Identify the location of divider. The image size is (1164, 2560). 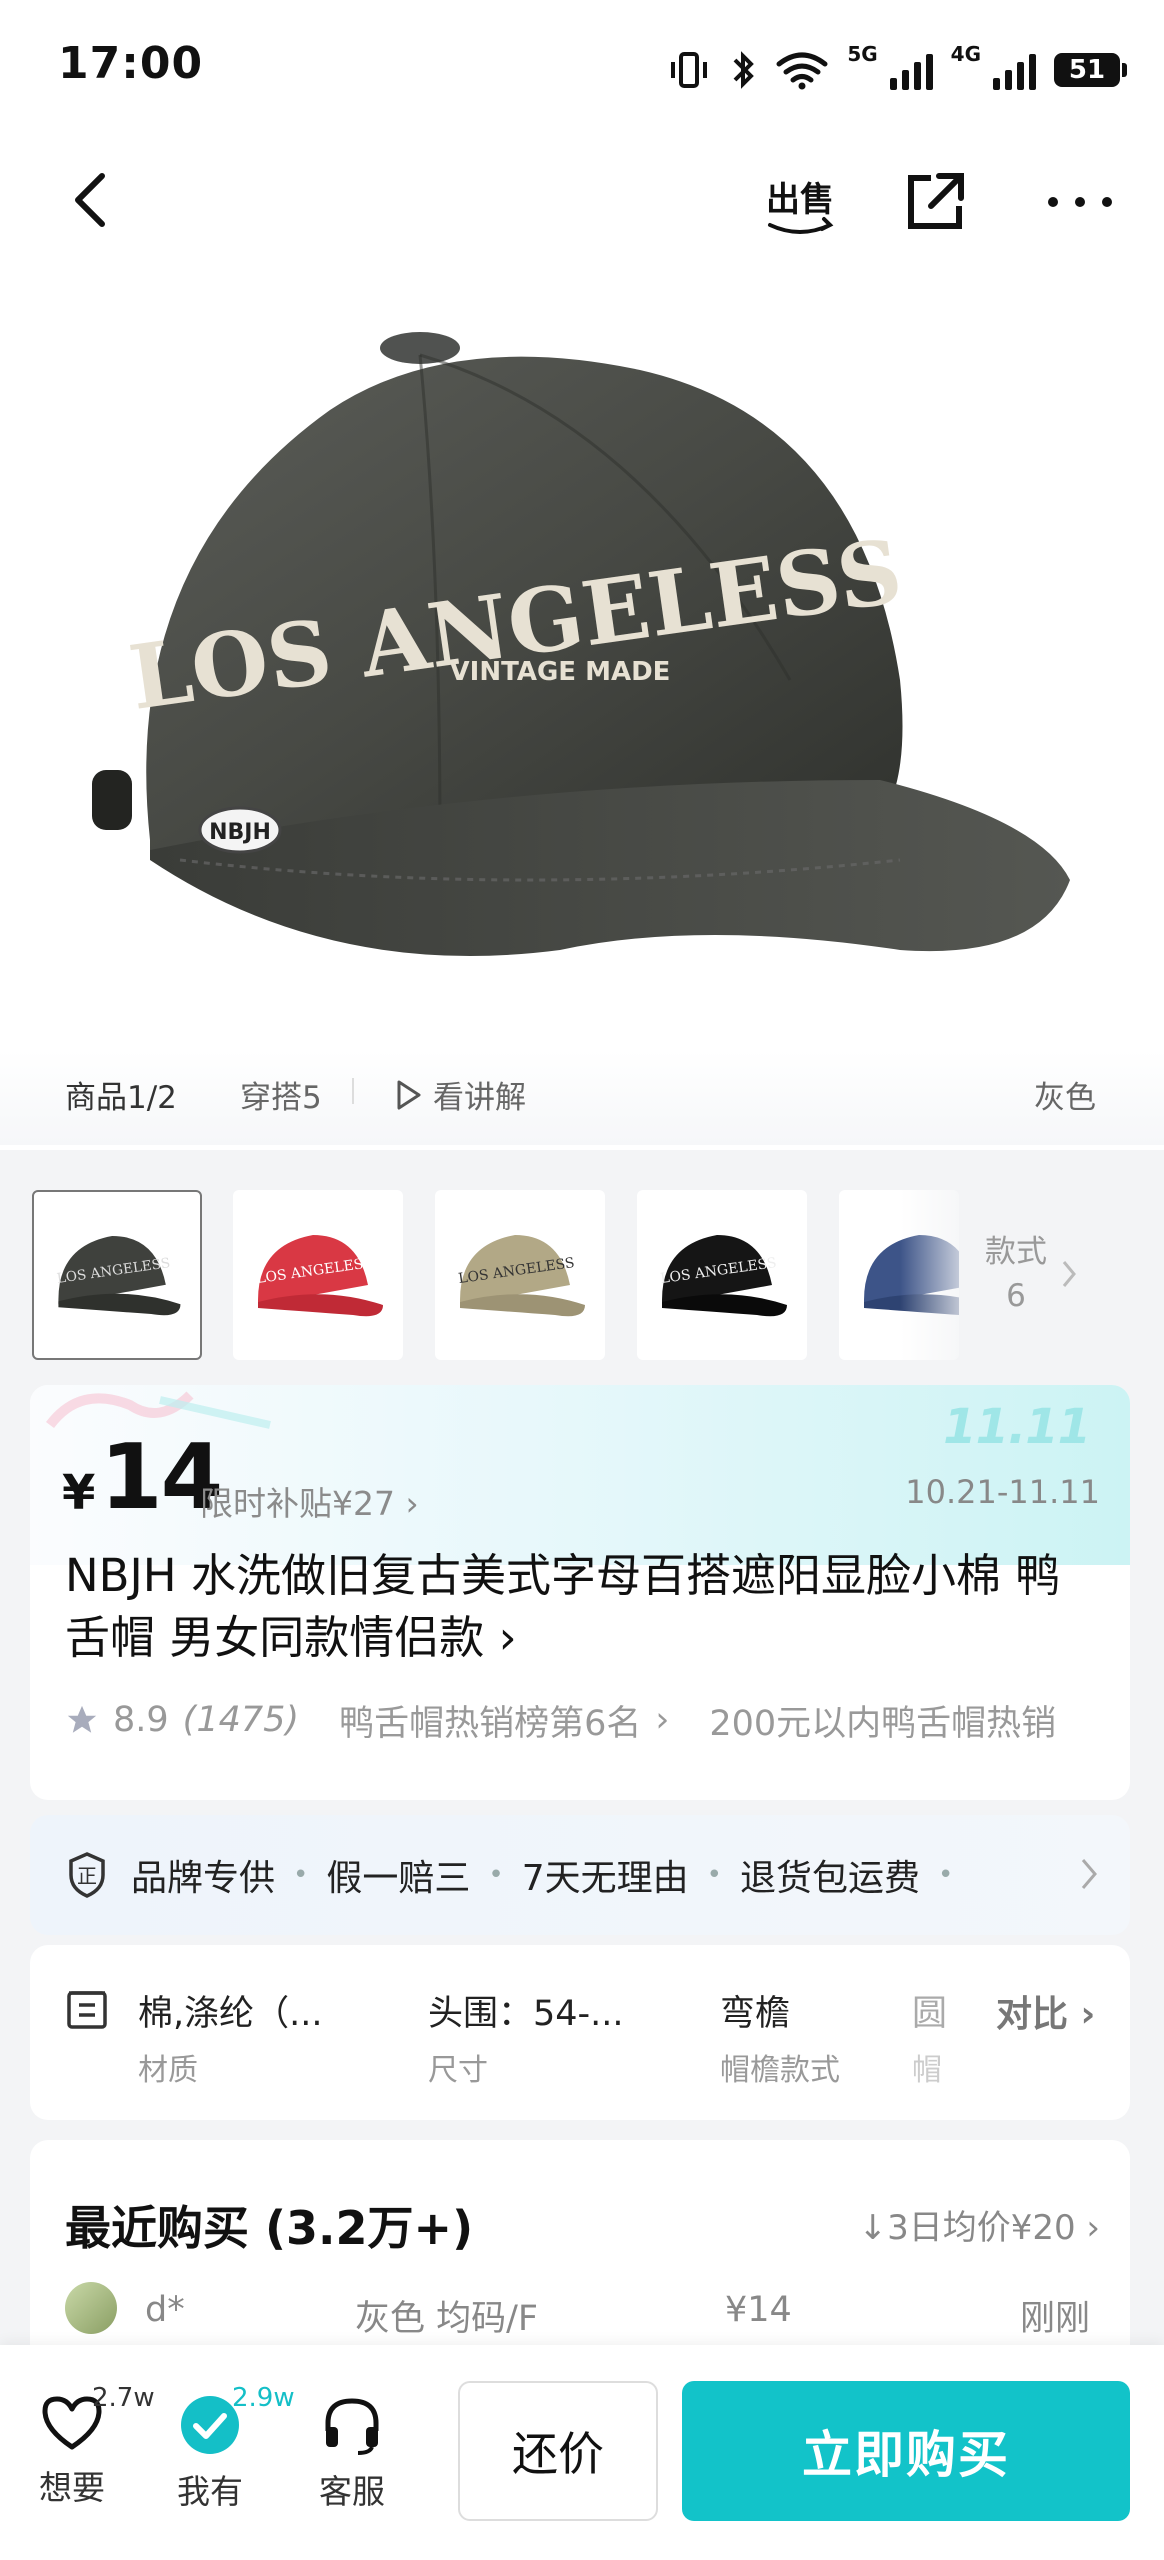
(353, 1091).